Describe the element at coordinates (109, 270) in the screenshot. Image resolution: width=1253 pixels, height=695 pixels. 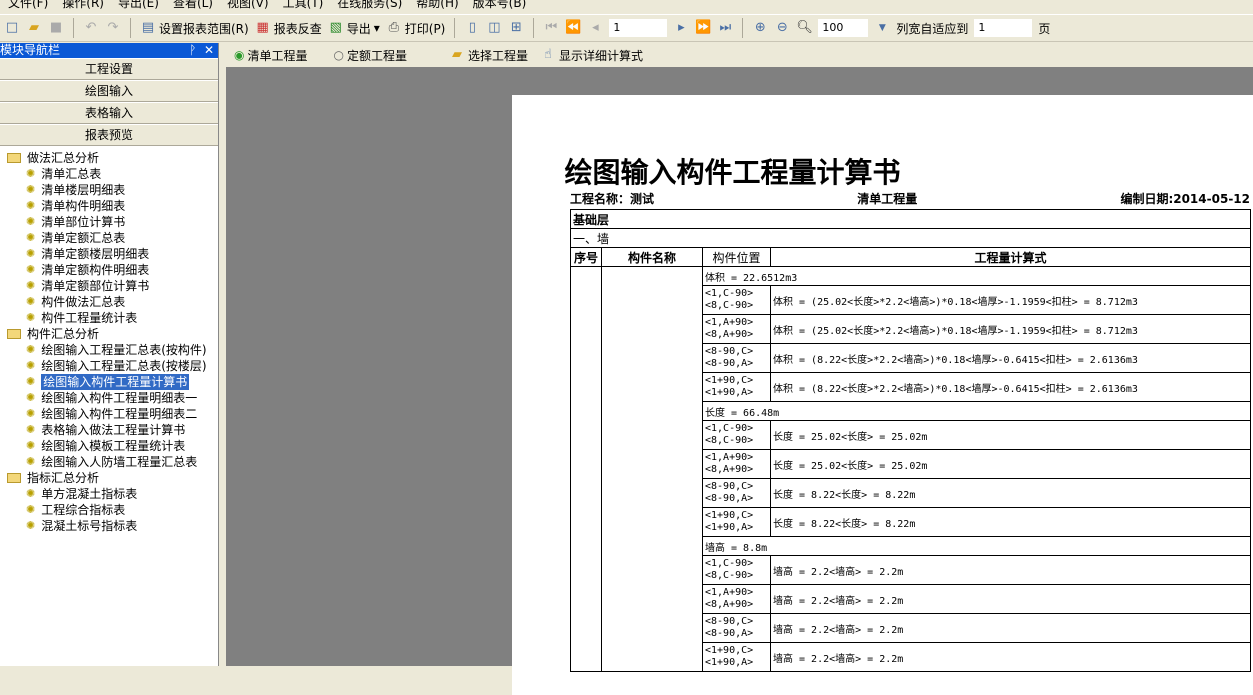
I see `tree-item: ✺ 清单定额构件明细表` at that location.